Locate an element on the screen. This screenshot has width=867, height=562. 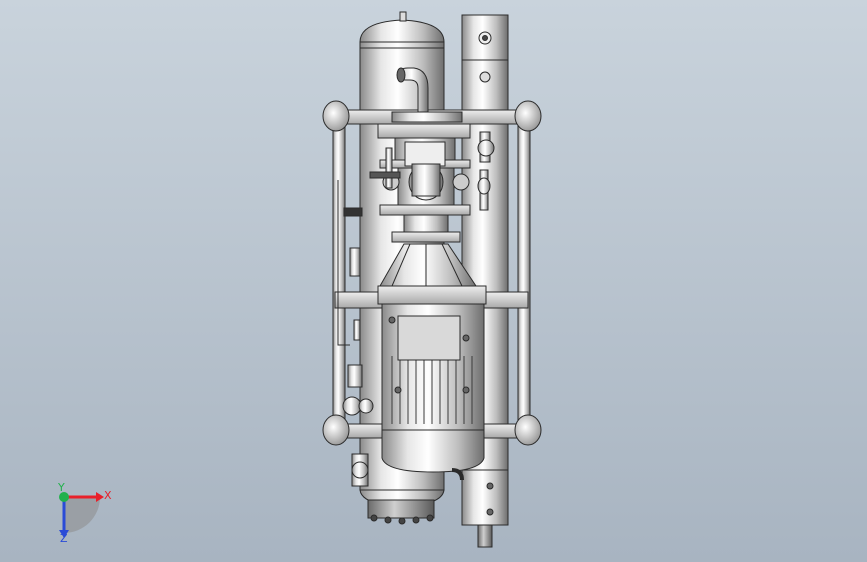
view-orientation-triad: X Y Z is located at coordinates (84, 513).